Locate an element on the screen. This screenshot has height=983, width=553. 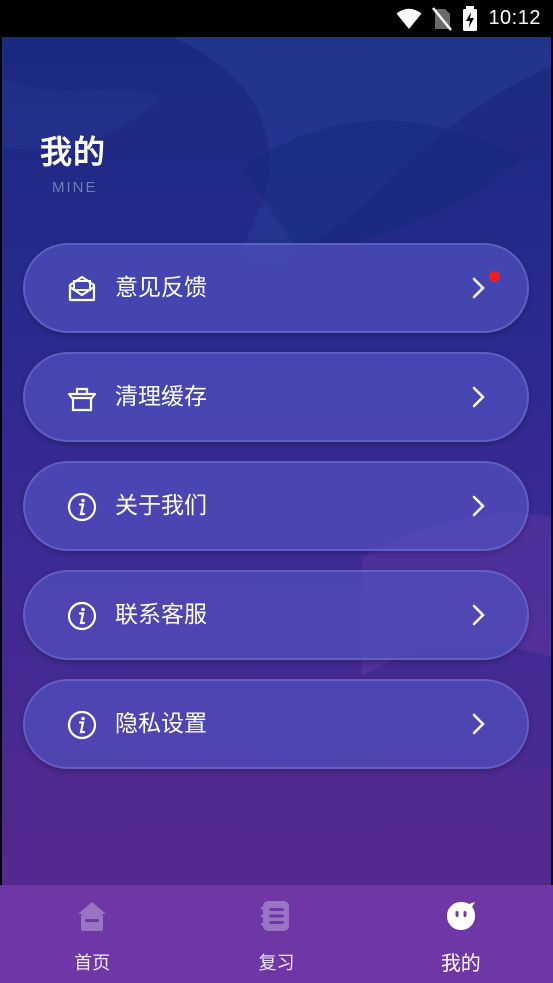
battery-charging-icon is located at coordinates (470, 18).